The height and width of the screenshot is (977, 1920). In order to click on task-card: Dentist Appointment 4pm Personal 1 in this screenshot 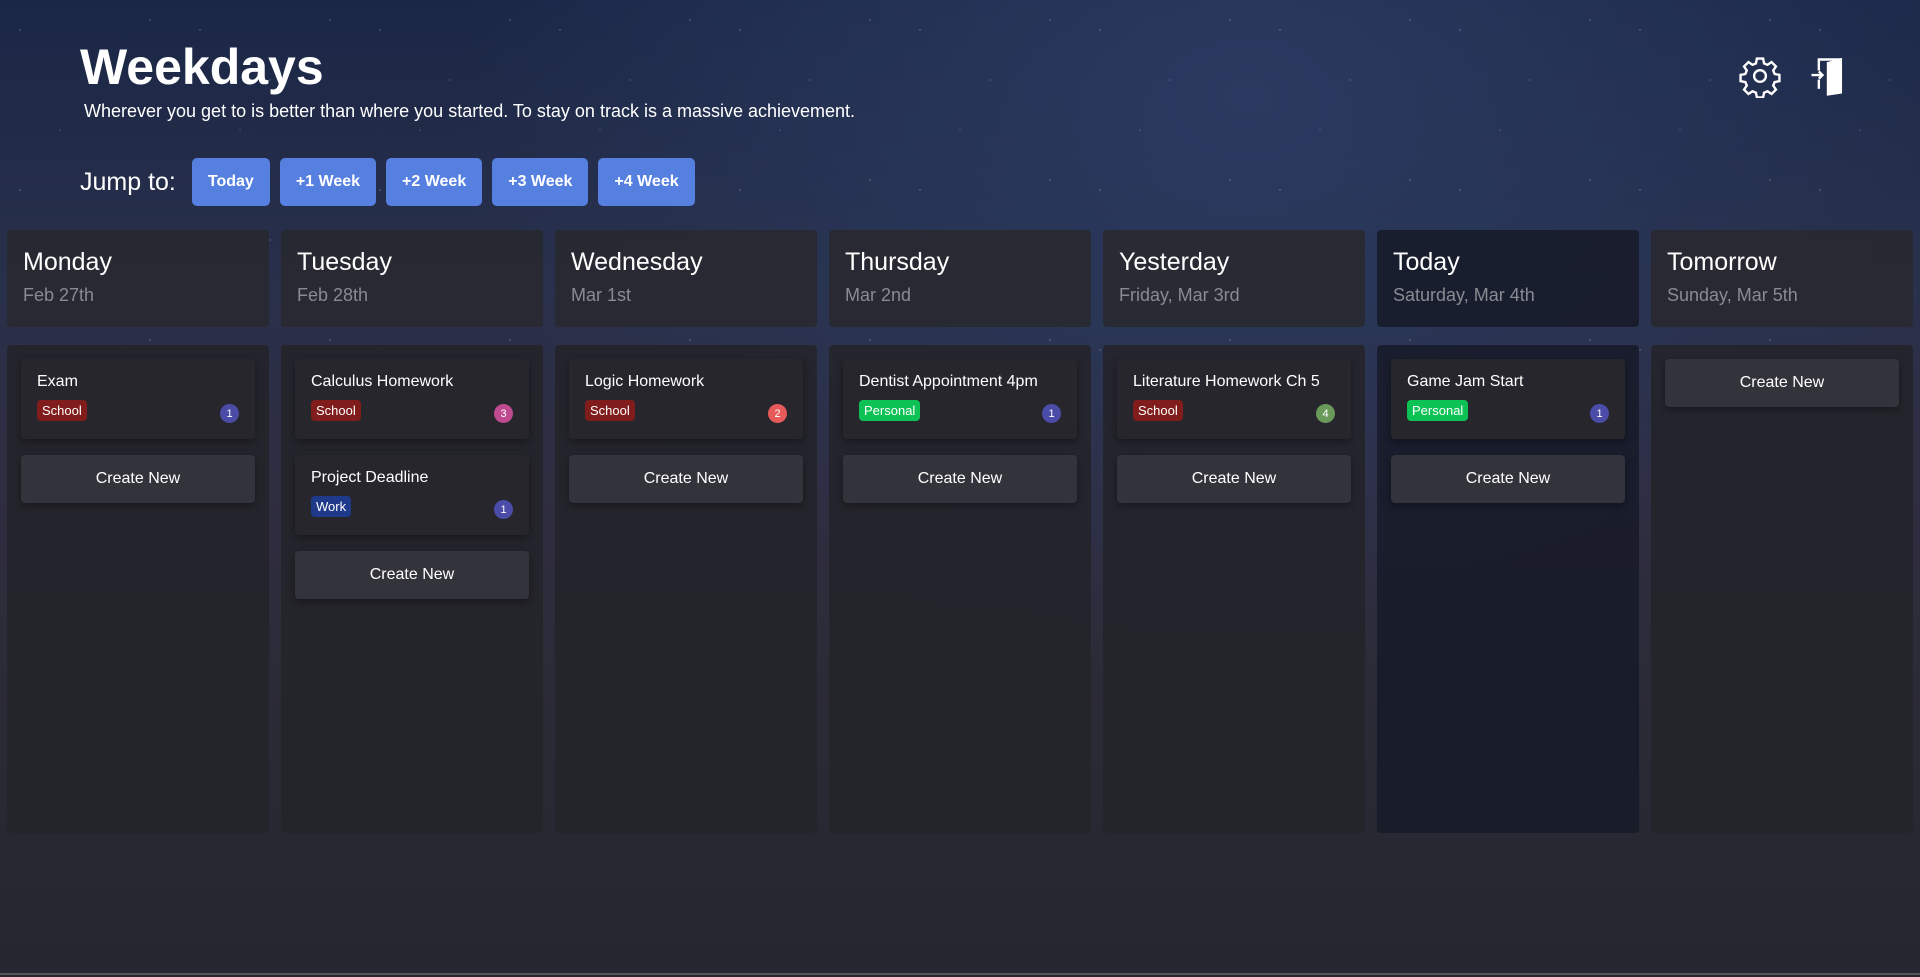, I will do `click(960, 399)`.